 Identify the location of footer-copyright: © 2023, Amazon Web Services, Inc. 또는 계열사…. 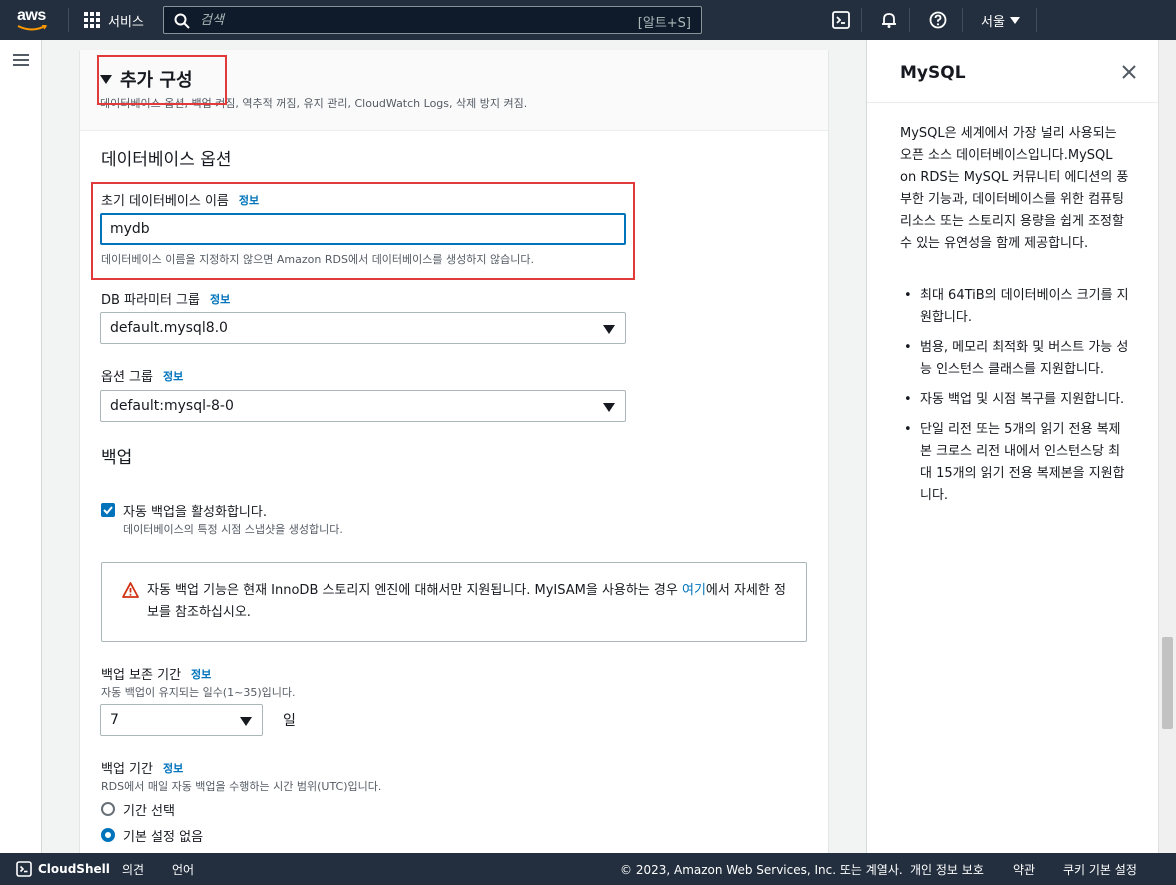
(761, 870).